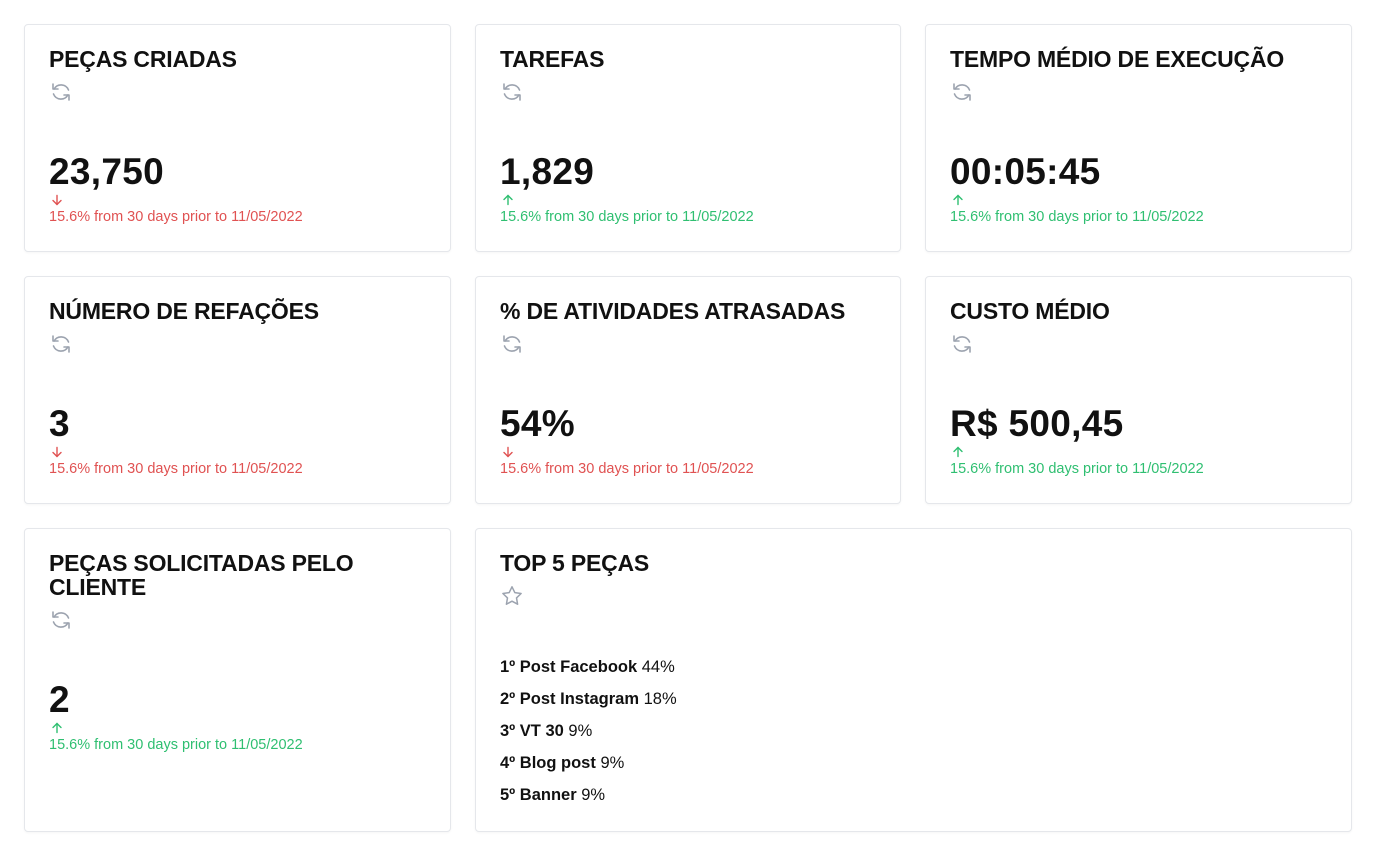  Describe the element at coordinates (569, 667) in the screenshot. I see `item-label: 1º Post Facebook` at that location.